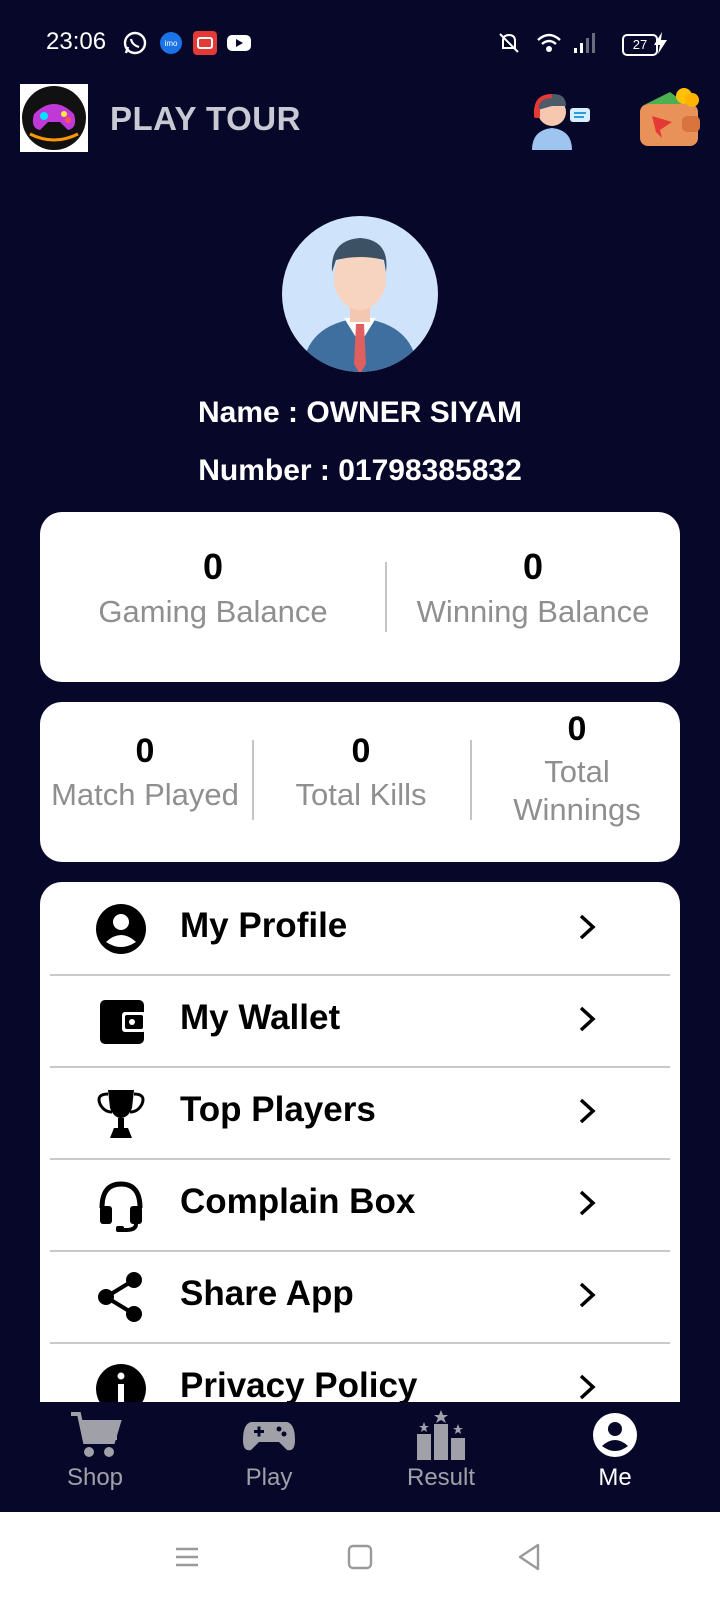 The image size is (720, 1600). I want to click on match-played-stat: 0 Match Played, so click(145, 772).